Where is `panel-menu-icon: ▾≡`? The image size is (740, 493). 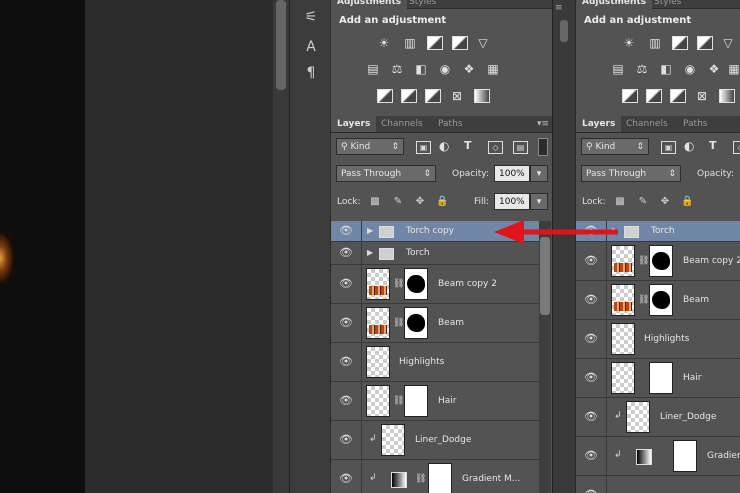
panel-menu-icon: ▾≡ is located at coordinates (543, 124).